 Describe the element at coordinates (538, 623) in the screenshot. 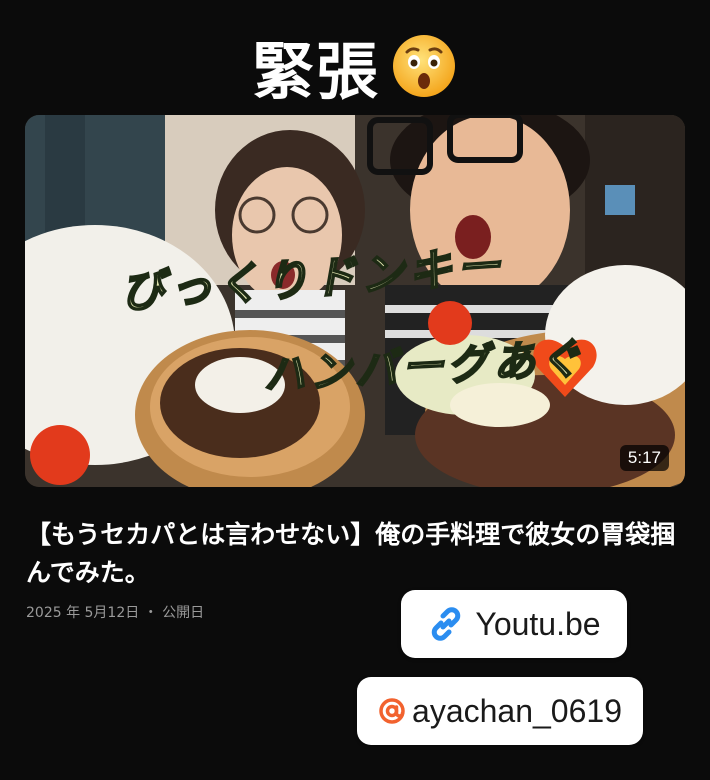

I see `link-sticker-label: Youtu.be` at that location.